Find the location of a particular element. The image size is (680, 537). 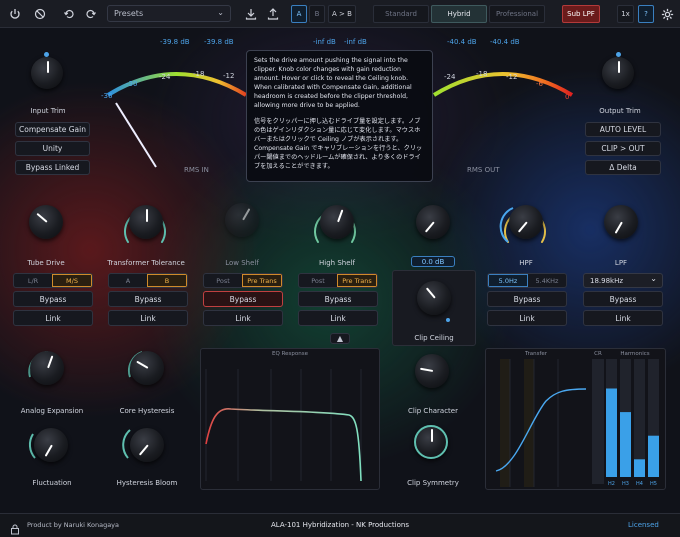

input-trim-dot is located at coordinates (46, 54).